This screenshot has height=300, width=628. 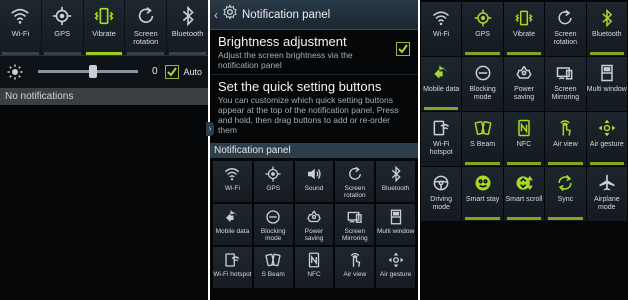 What do you see at coordinates (483, 73) in the screenshot?
I see `blocking-mode-icon` at bounding box center [483, 73].